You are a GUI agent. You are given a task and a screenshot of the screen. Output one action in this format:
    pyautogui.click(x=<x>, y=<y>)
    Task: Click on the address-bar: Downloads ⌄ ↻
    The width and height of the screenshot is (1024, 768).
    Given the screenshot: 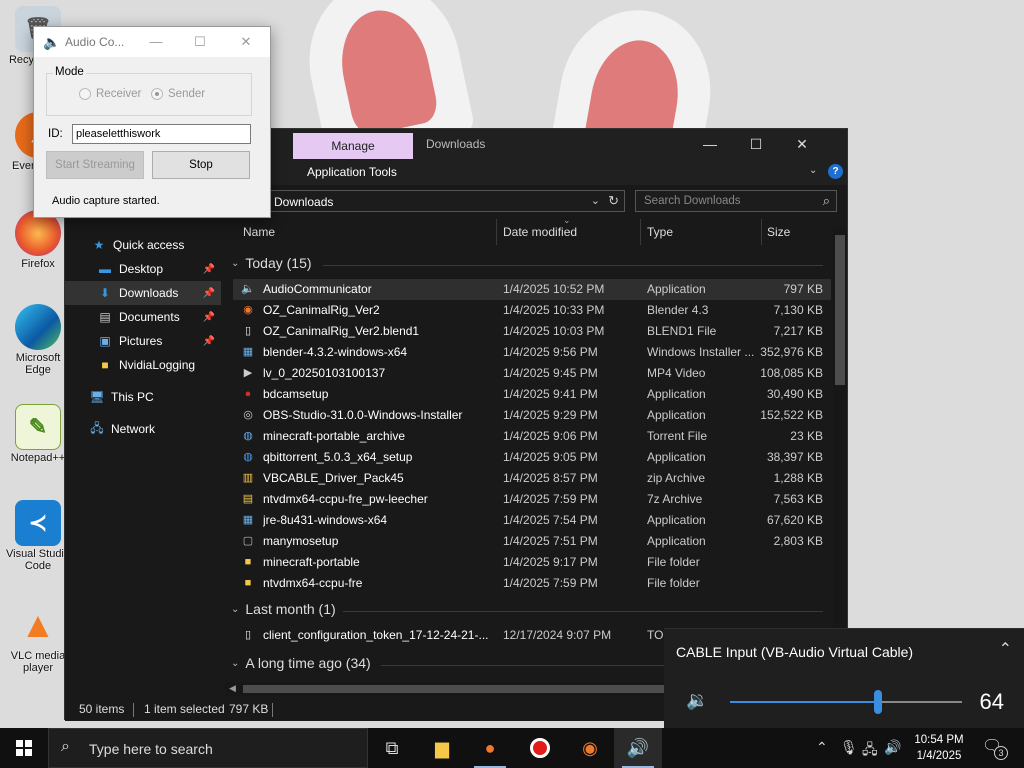 What is the action you would take?
    pyautogui.click(x=447, y=201)
    